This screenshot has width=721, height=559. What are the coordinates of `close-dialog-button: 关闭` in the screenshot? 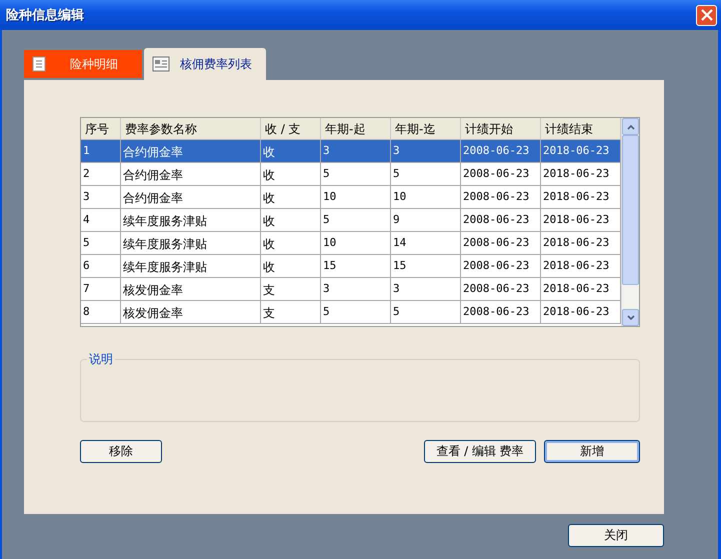 It's located at (616, 535).